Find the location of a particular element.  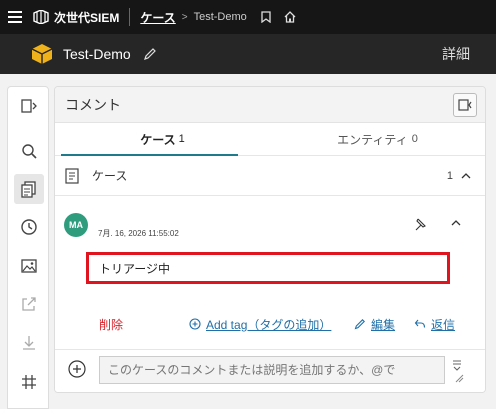

pin-icon is located at coordinates (420, 224).